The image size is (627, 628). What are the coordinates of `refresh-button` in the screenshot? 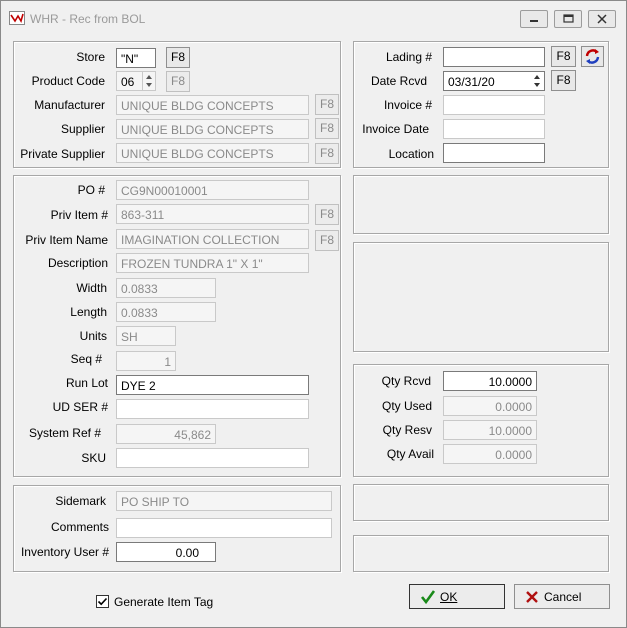 It's located at (592, 56).